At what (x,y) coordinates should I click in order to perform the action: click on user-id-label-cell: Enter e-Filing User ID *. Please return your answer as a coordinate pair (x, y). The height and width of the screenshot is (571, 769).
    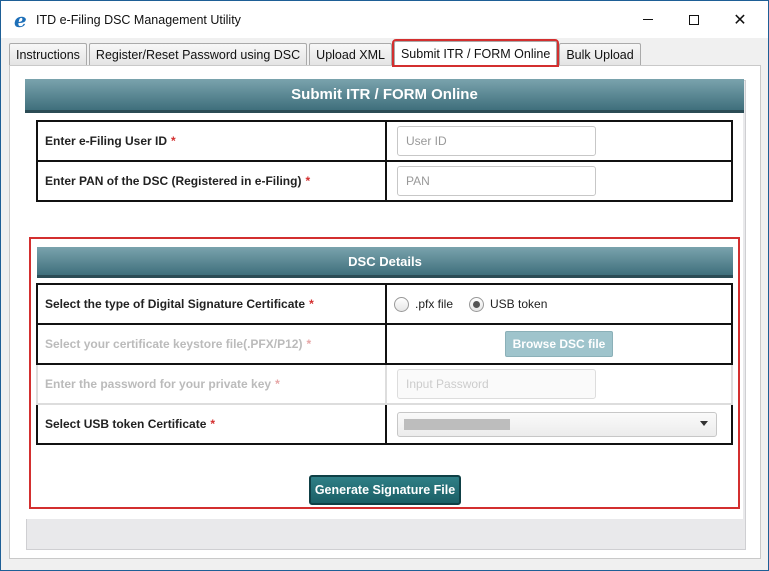
    Looking at the image, I should click on (211, 141).